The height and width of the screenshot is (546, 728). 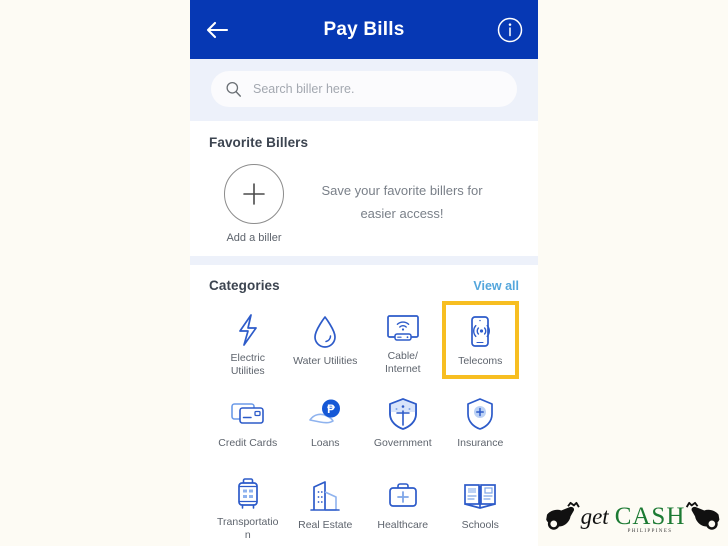 I want to click on info-button, so click(x=510, y=30).